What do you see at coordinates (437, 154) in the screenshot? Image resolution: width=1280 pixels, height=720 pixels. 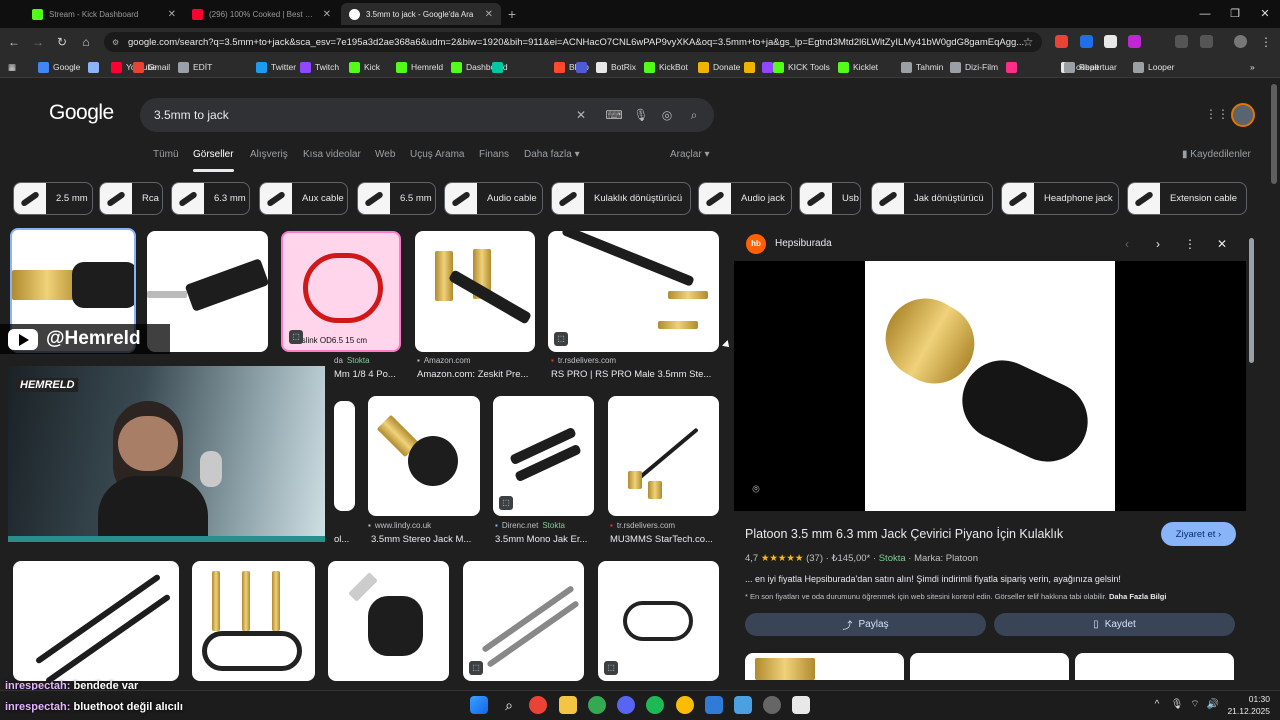 I see `search-tab: Uçuş Arama` at bounding box center [437, 154].